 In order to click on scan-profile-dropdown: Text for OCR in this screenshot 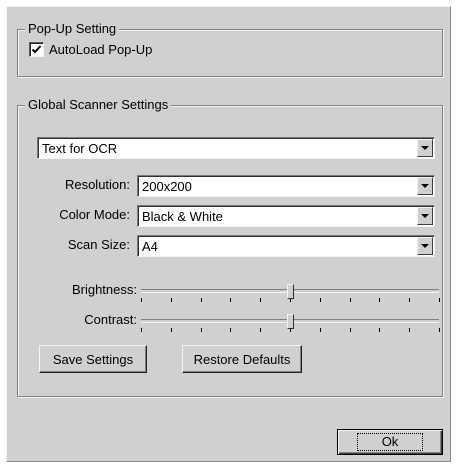, I will do `click(236, 148)`.